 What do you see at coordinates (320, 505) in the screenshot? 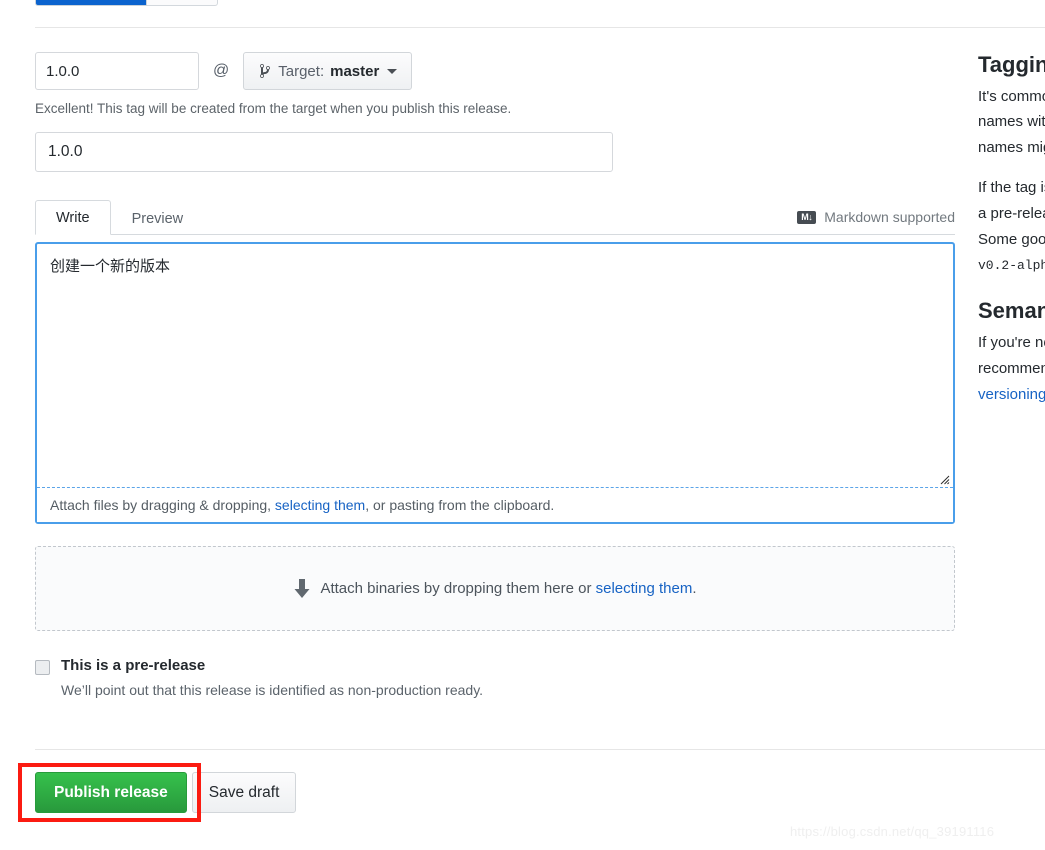
I see `attach-files-select-link: selecting them` at bounding box center [320, 505].